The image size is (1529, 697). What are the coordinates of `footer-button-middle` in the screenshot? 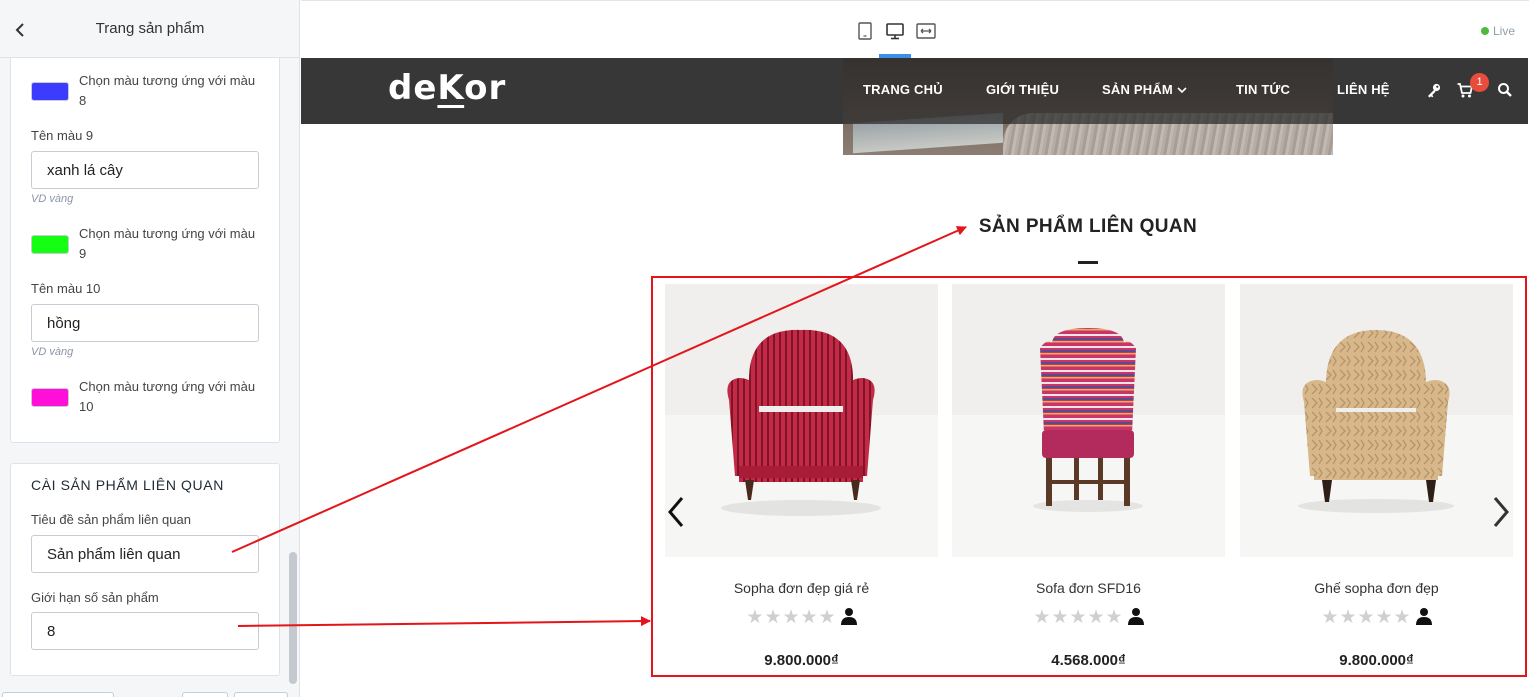 It's located at (205, 694).